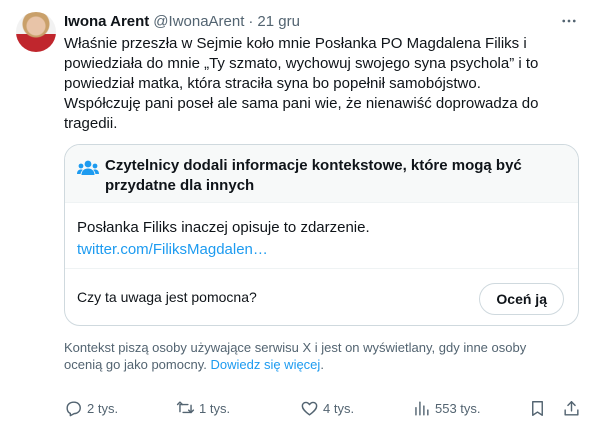 This screenshot has width=598, height=430. I want to click on like-button: 4 tys., so click(327, 408).